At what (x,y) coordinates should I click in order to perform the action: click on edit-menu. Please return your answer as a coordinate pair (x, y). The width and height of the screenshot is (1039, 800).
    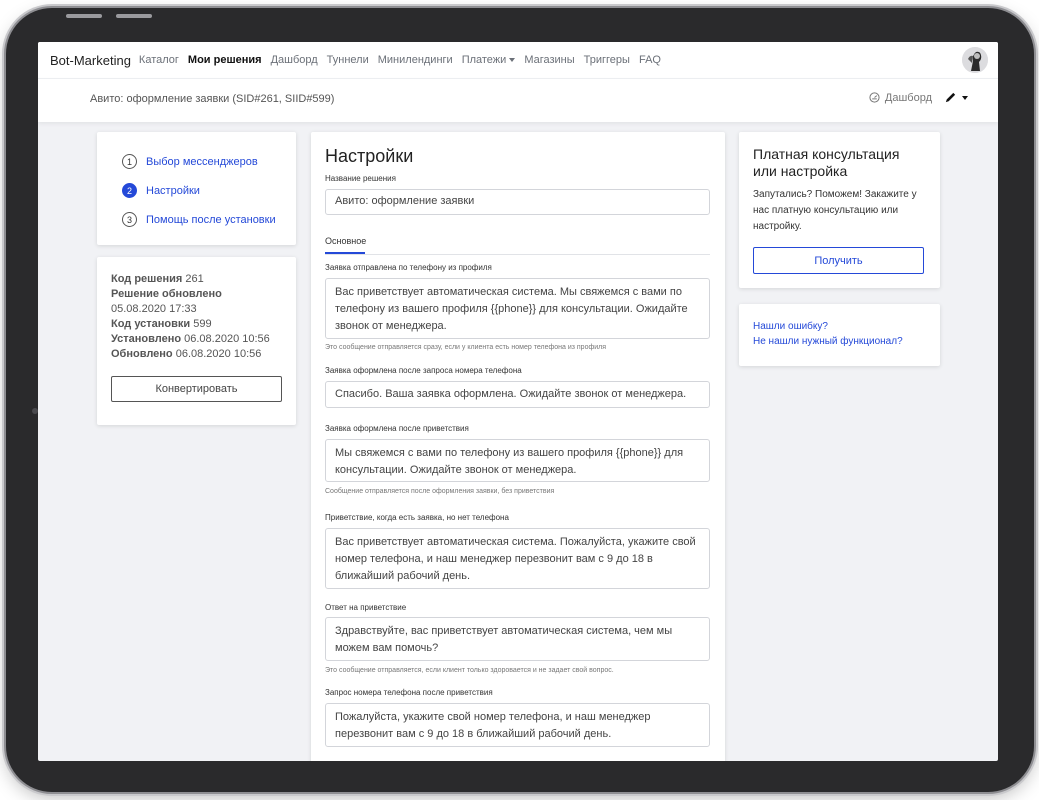
    Looking at the image, I should click on (956, 97).